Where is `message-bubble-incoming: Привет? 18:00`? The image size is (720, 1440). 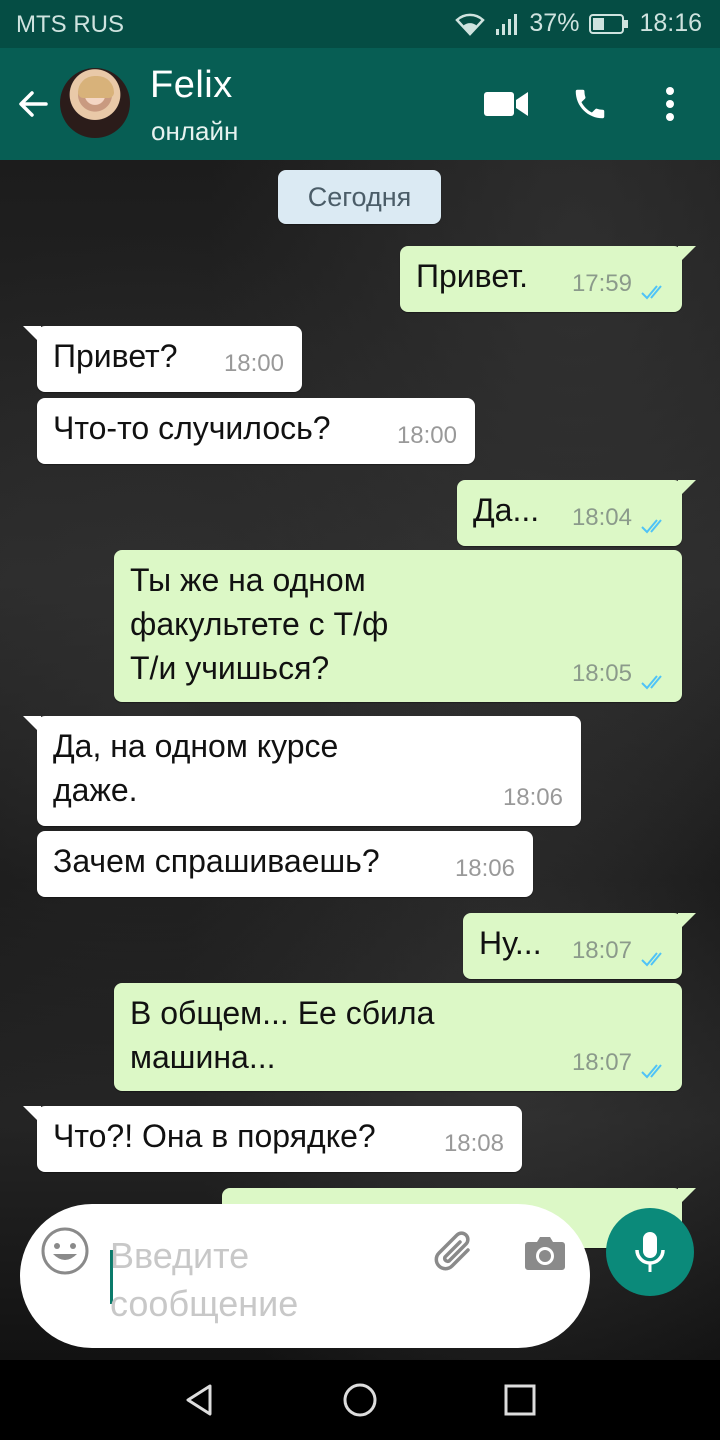
message-bubble-incoming: Привет? 18:00 is located at coordinates (162, 359).